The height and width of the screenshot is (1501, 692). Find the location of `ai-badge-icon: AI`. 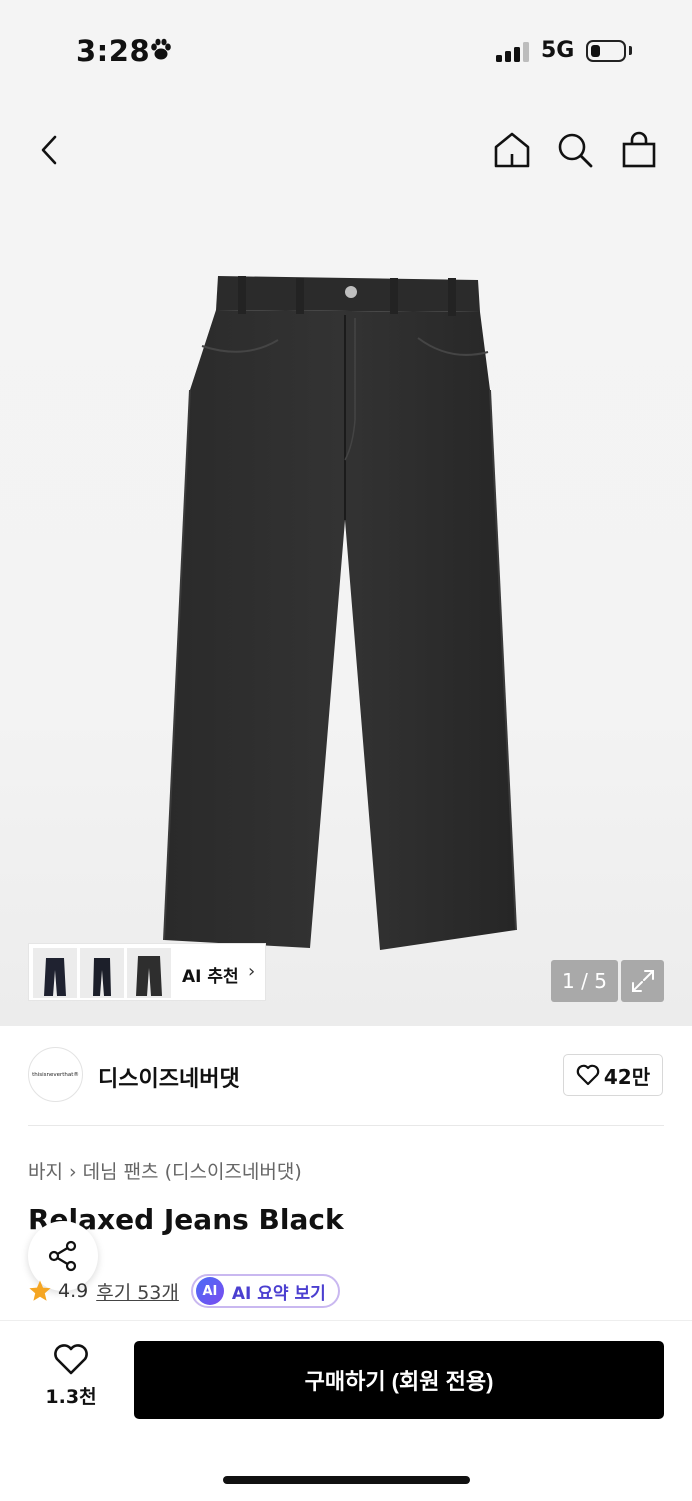

ai-badge-icon: AI is located at coordinates (209, 1291).